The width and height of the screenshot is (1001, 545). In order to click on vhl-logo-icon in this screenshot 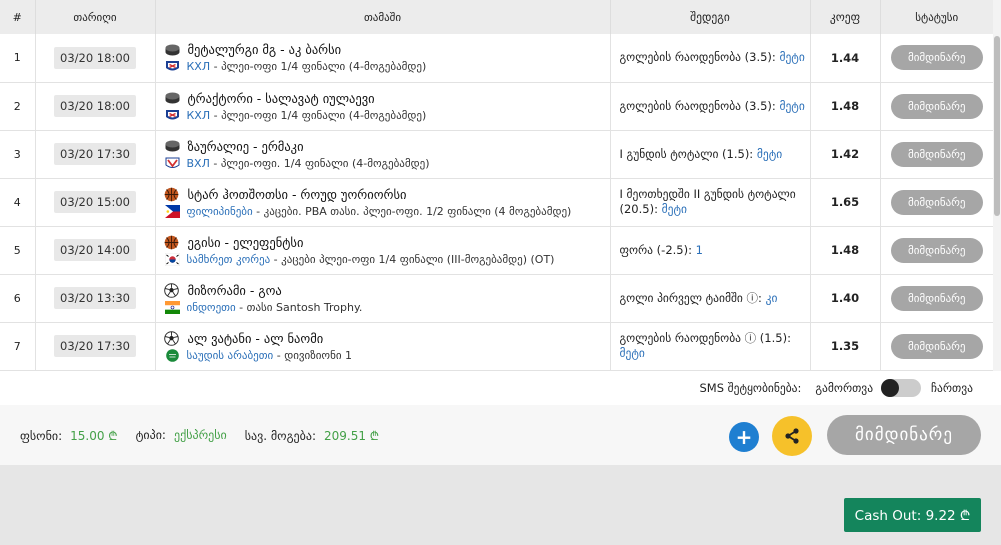, I will do `click(172, 163)`.